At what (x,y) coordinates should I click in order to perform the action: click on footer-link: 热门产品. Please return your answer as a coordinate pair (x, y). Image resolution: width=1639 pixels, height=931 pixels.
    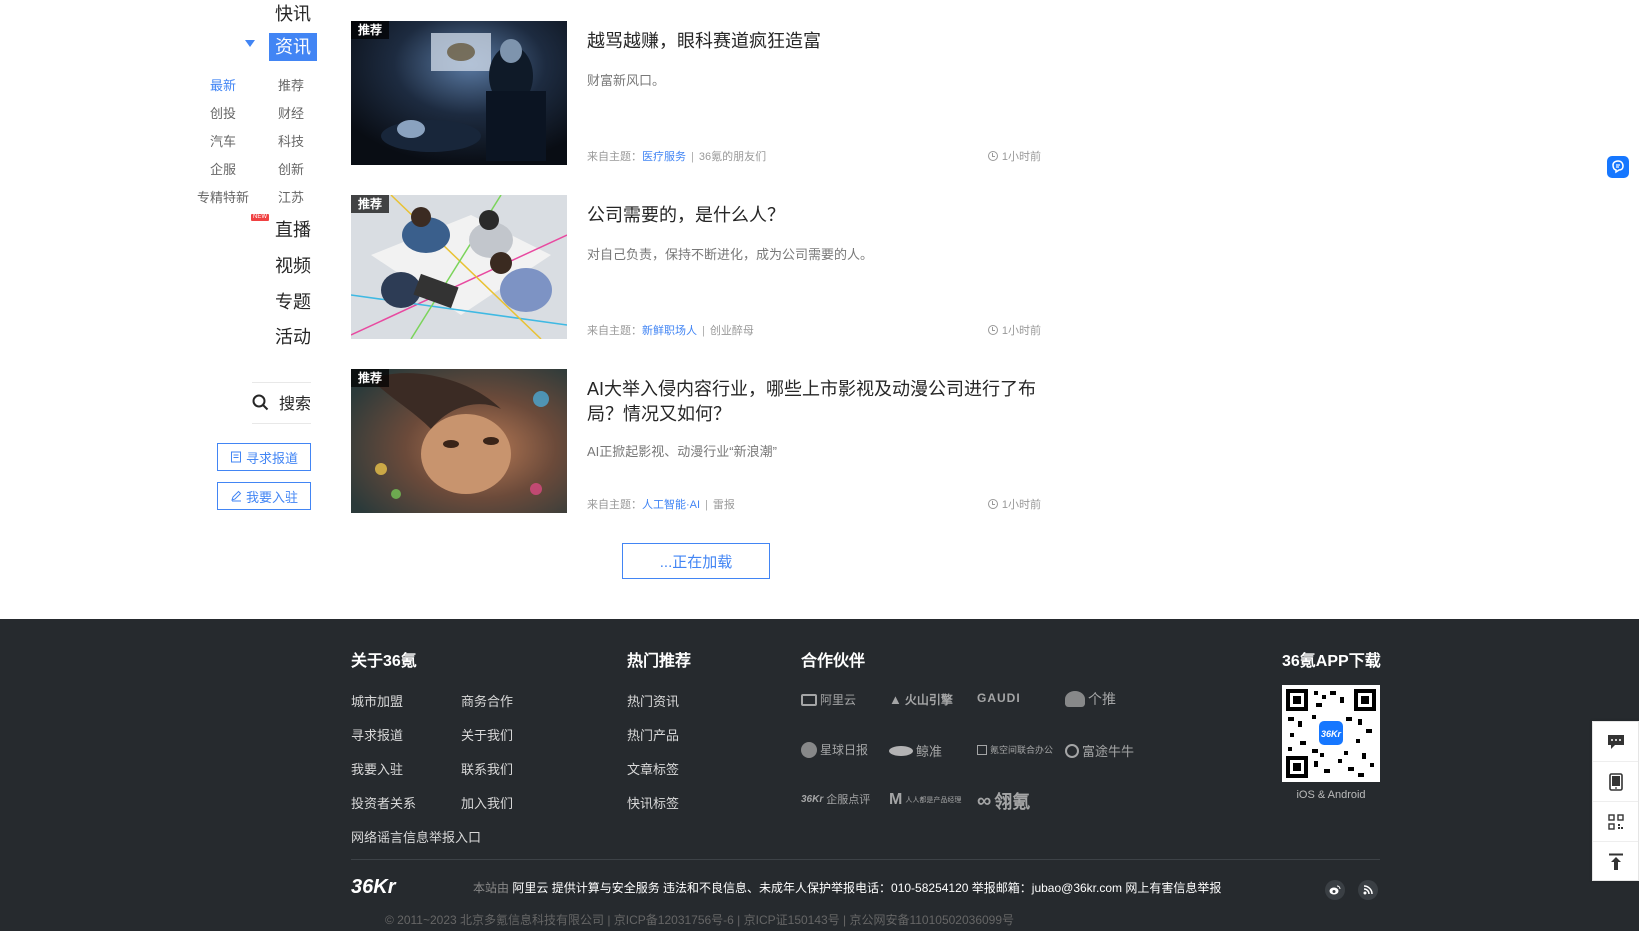
    Looking at the image, I should click on (653, 734).